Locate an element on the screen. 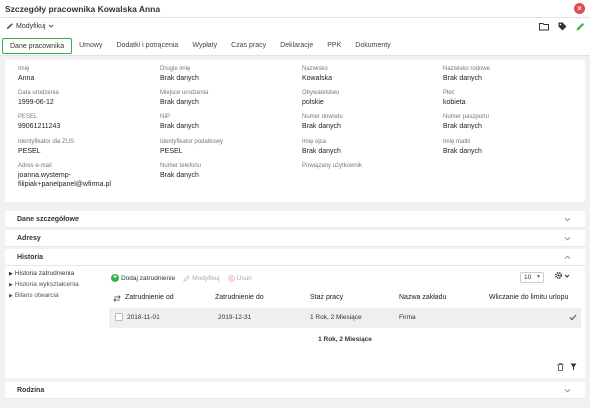 This screenshot has height=408, width=590. tab-wyplaty: Wypłaty is located at coordinates (204, 46).